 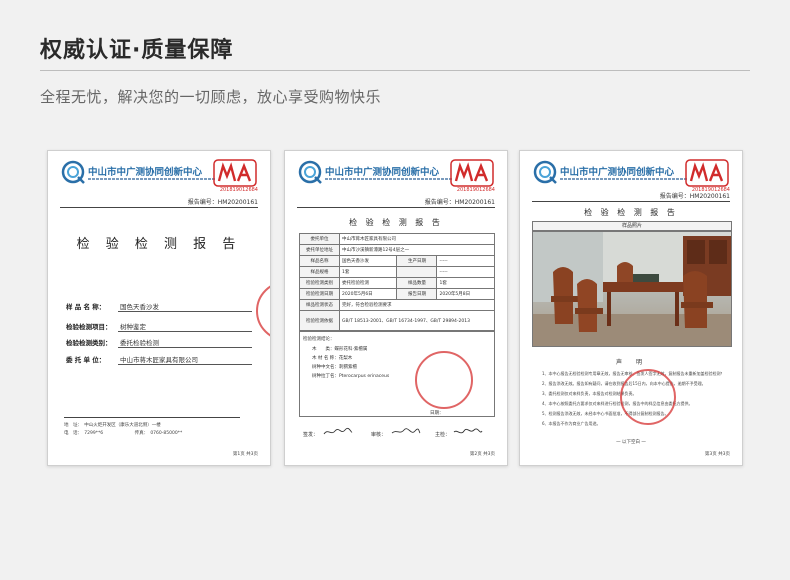 What do you see at coordinates (319, 294) in the screenshot?
I see `table-cell: 检验检测日期` at bounding box center [319, 294].